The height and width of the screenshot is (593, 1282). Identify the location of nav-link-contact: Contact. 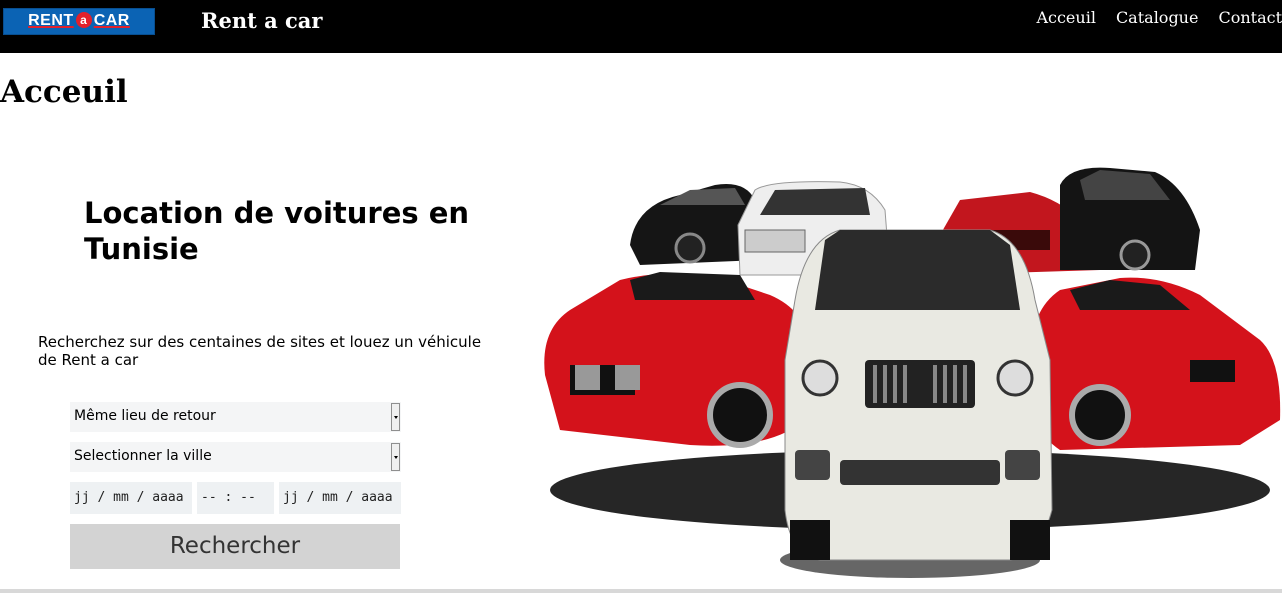
(1250, 18).